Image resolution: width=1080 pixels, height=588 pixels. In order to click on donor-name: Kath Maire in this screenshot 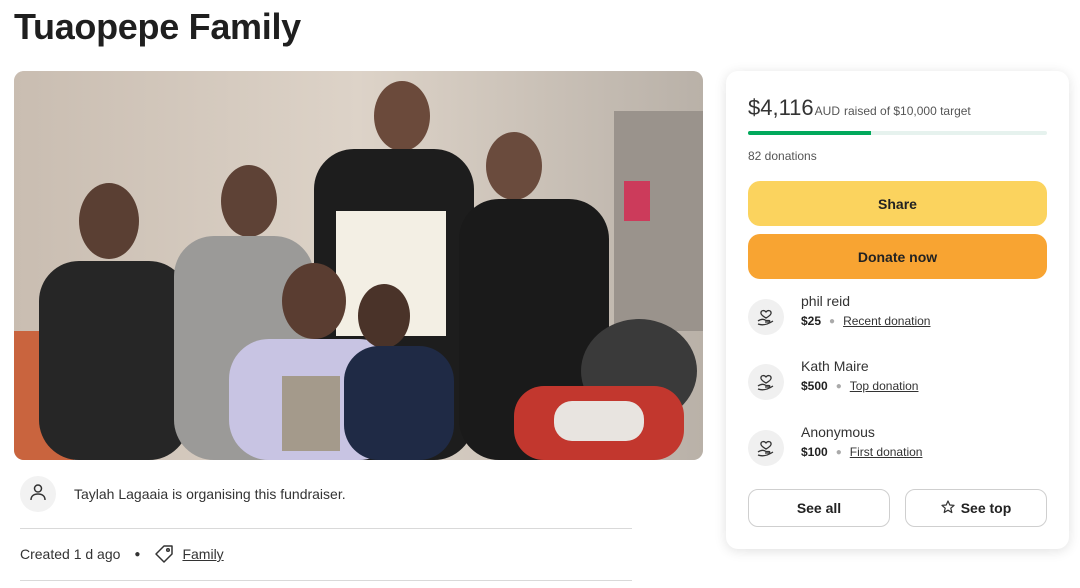, I will do `click(835, 366)`.